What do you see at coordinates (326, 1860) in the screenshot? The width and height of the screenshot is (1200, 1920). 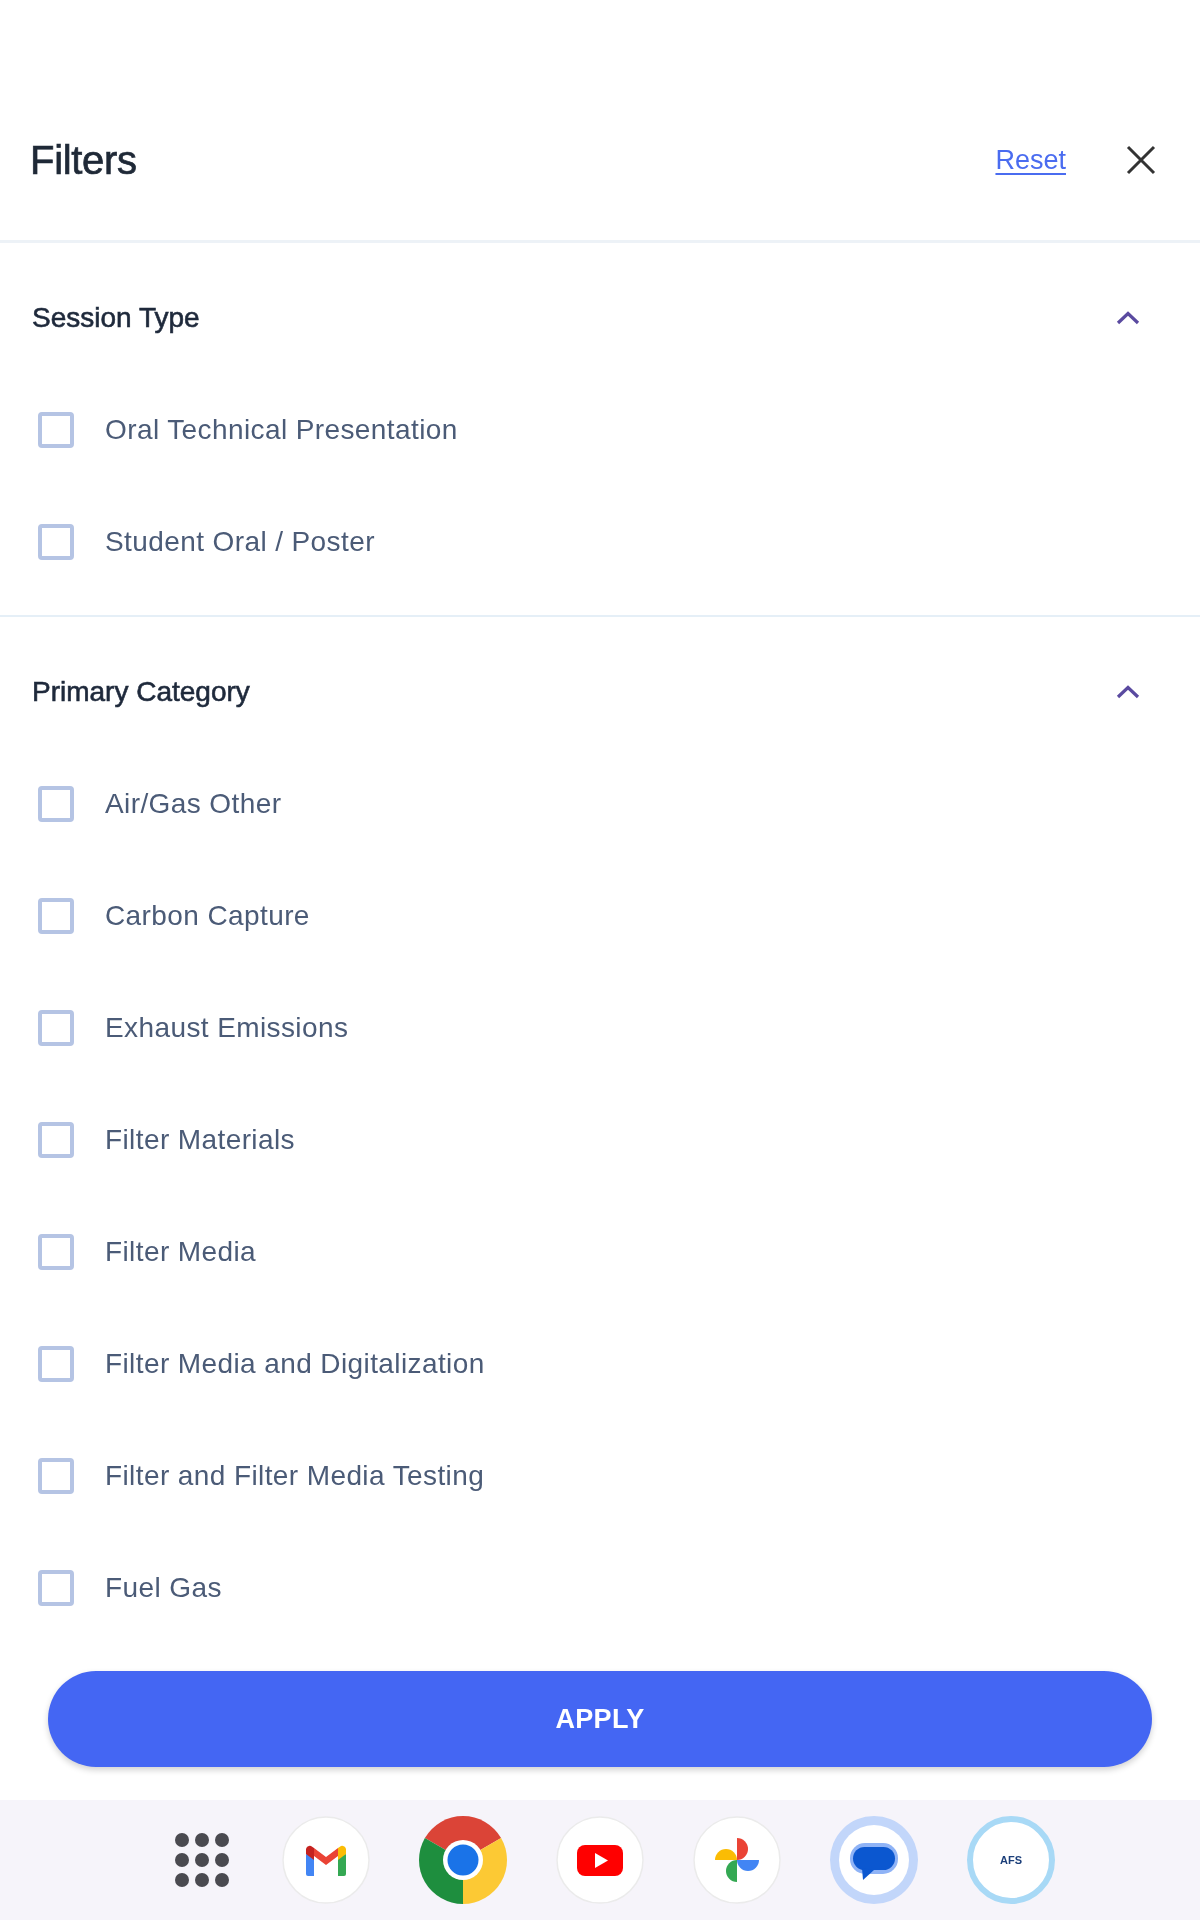 I see `mail-icon` at bounding box center [326, 1860].